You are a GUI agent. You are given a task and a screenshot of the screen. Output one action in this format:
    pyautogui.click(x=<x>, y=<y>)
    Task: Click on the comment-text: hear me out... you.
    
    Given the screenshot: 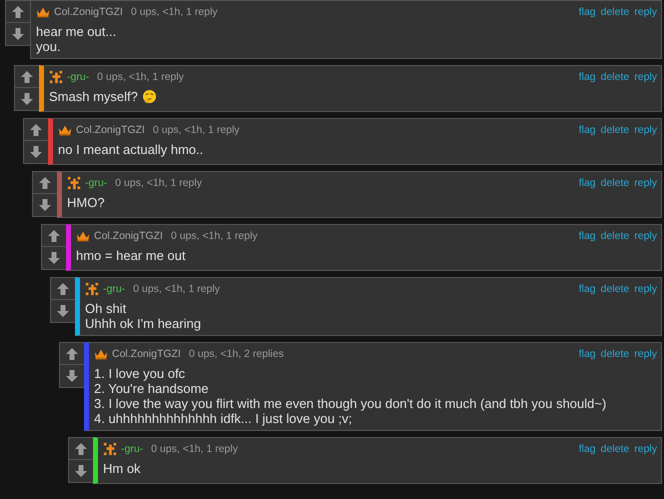 What is the action you would take?
    pyautogui.click(x=77, y=39)
    